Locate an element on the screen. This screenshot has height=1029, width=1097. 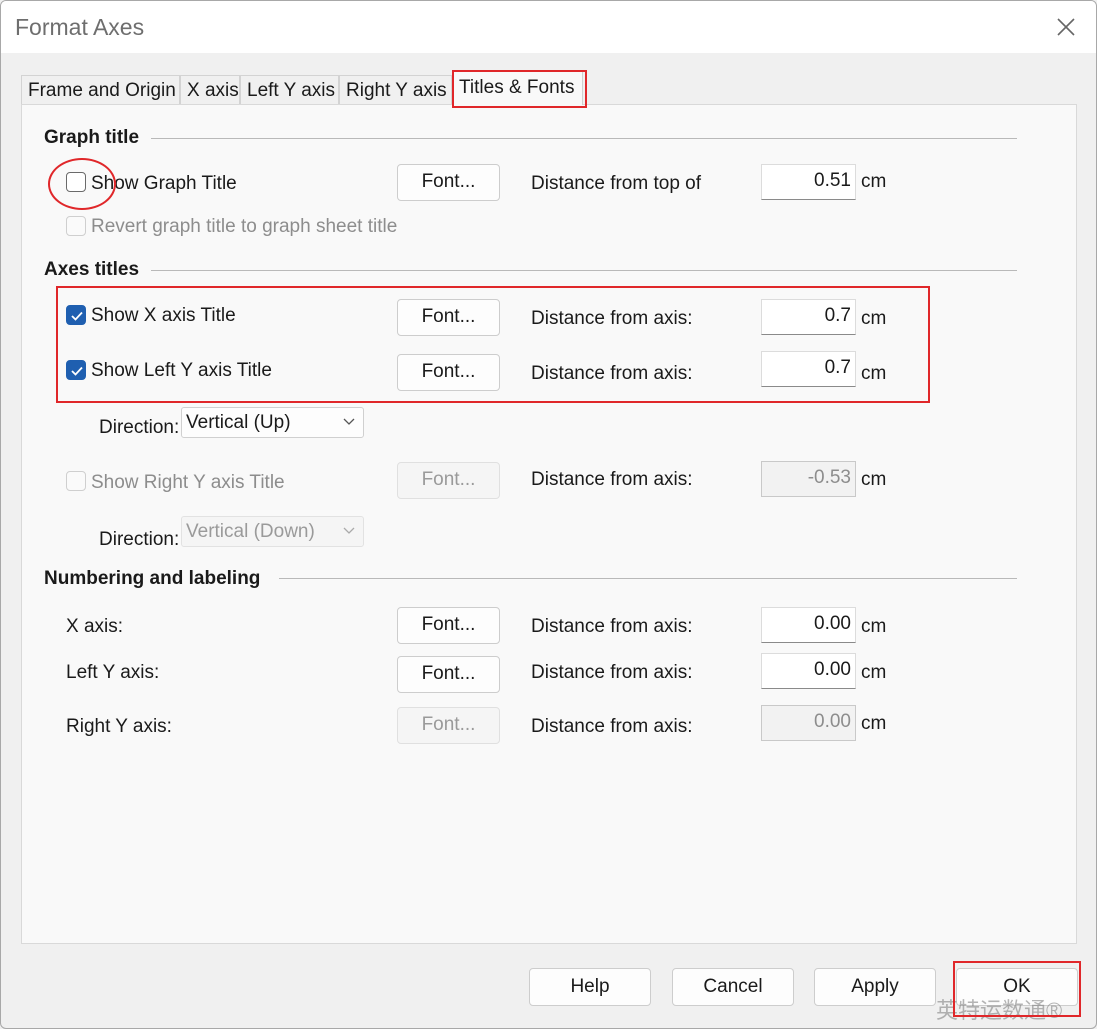
graph-title-distance-label: Distance from top of is located at coordinates (616, 183).